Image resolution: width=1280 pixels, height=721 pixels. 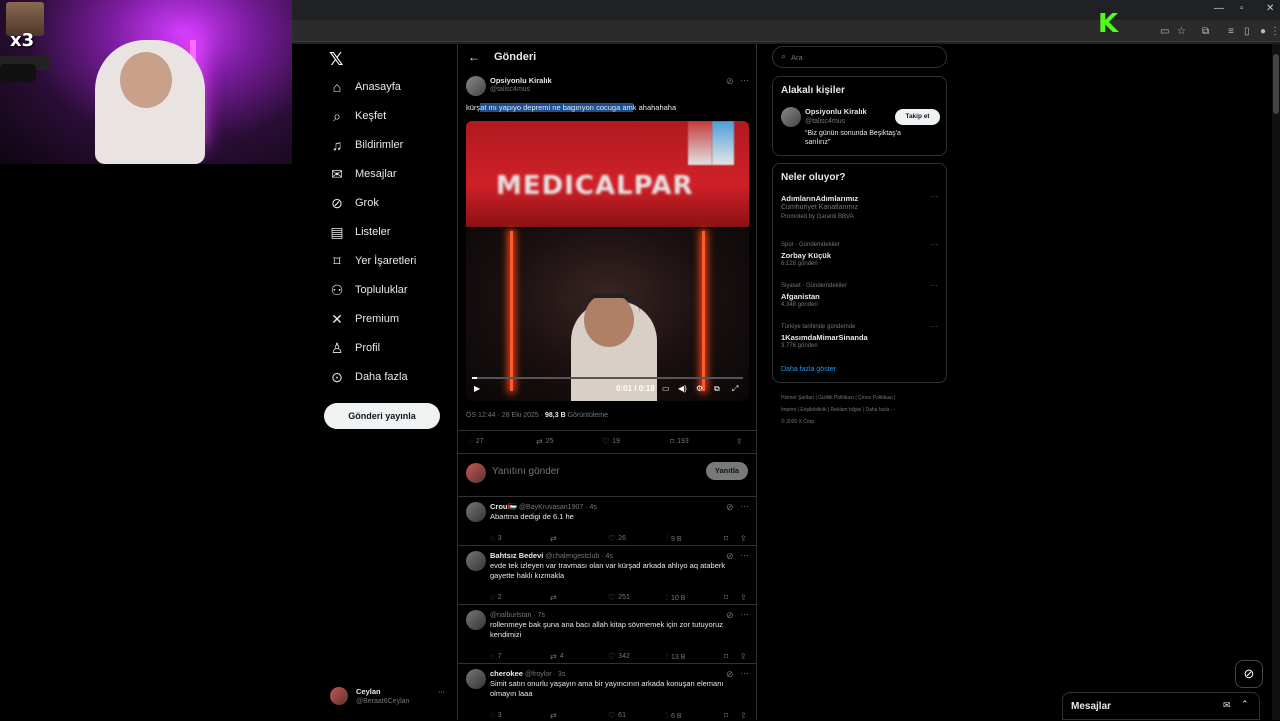 I want to click on pip-icon: ⧉, so click(x=717, y=389).